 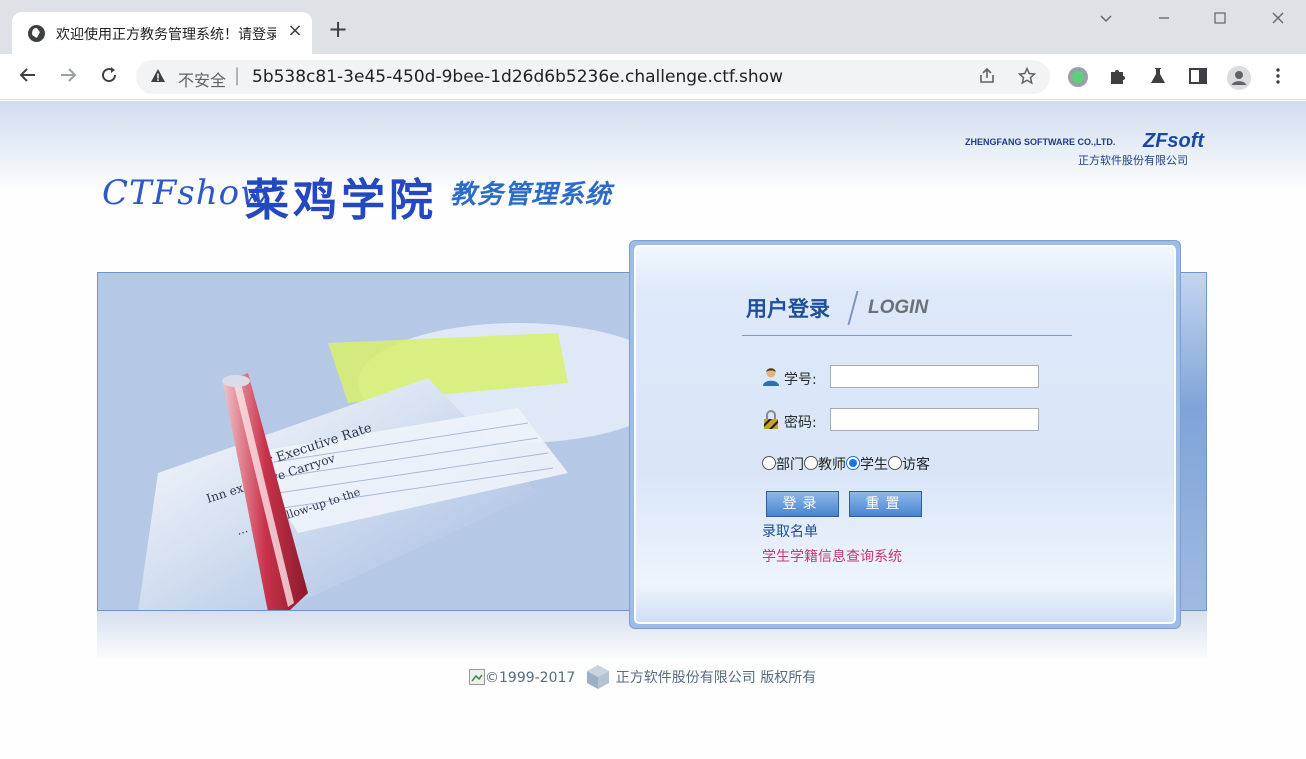 I want to click on tab-close-icon: ×, so click(x=295, y=31).